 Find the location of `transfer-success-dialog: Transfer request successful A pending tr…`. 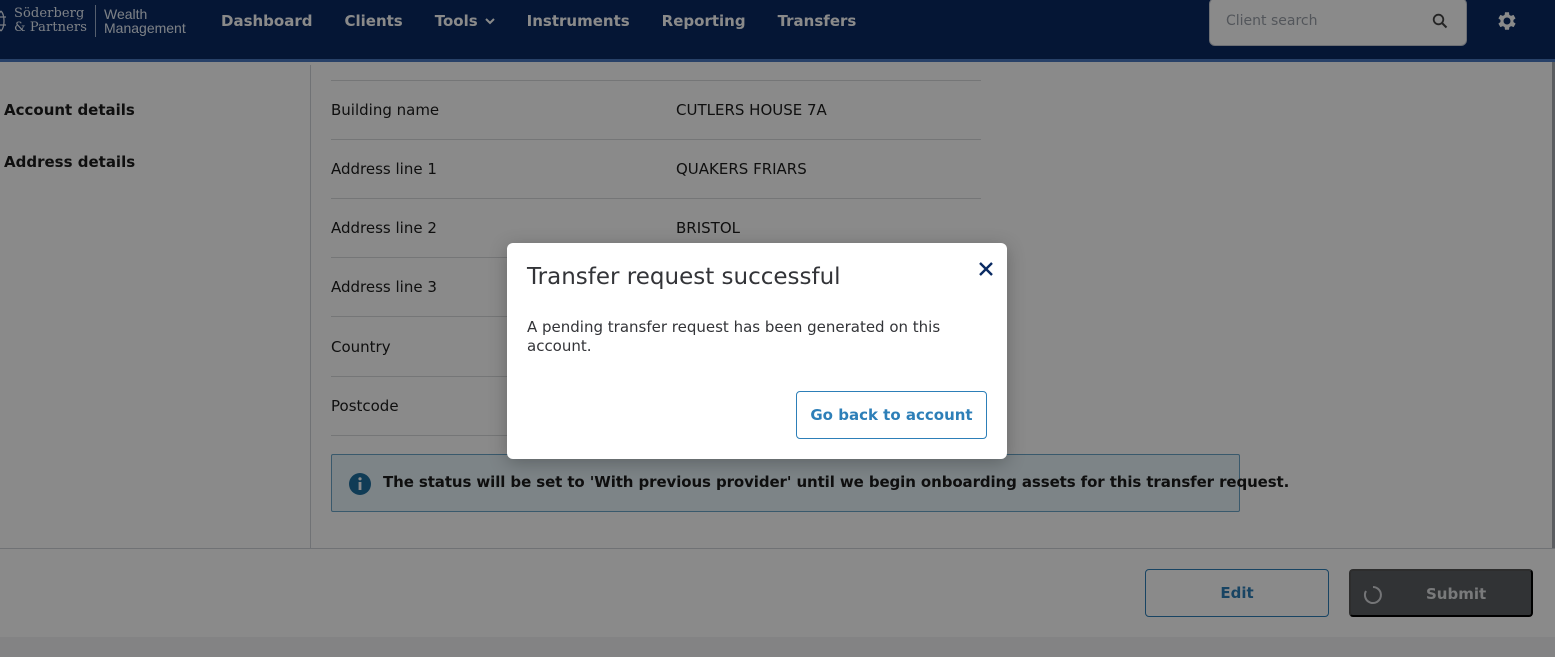

transfer-success-dialog: Transfer request successful A pending tr… is located at coordinates (757, 351).